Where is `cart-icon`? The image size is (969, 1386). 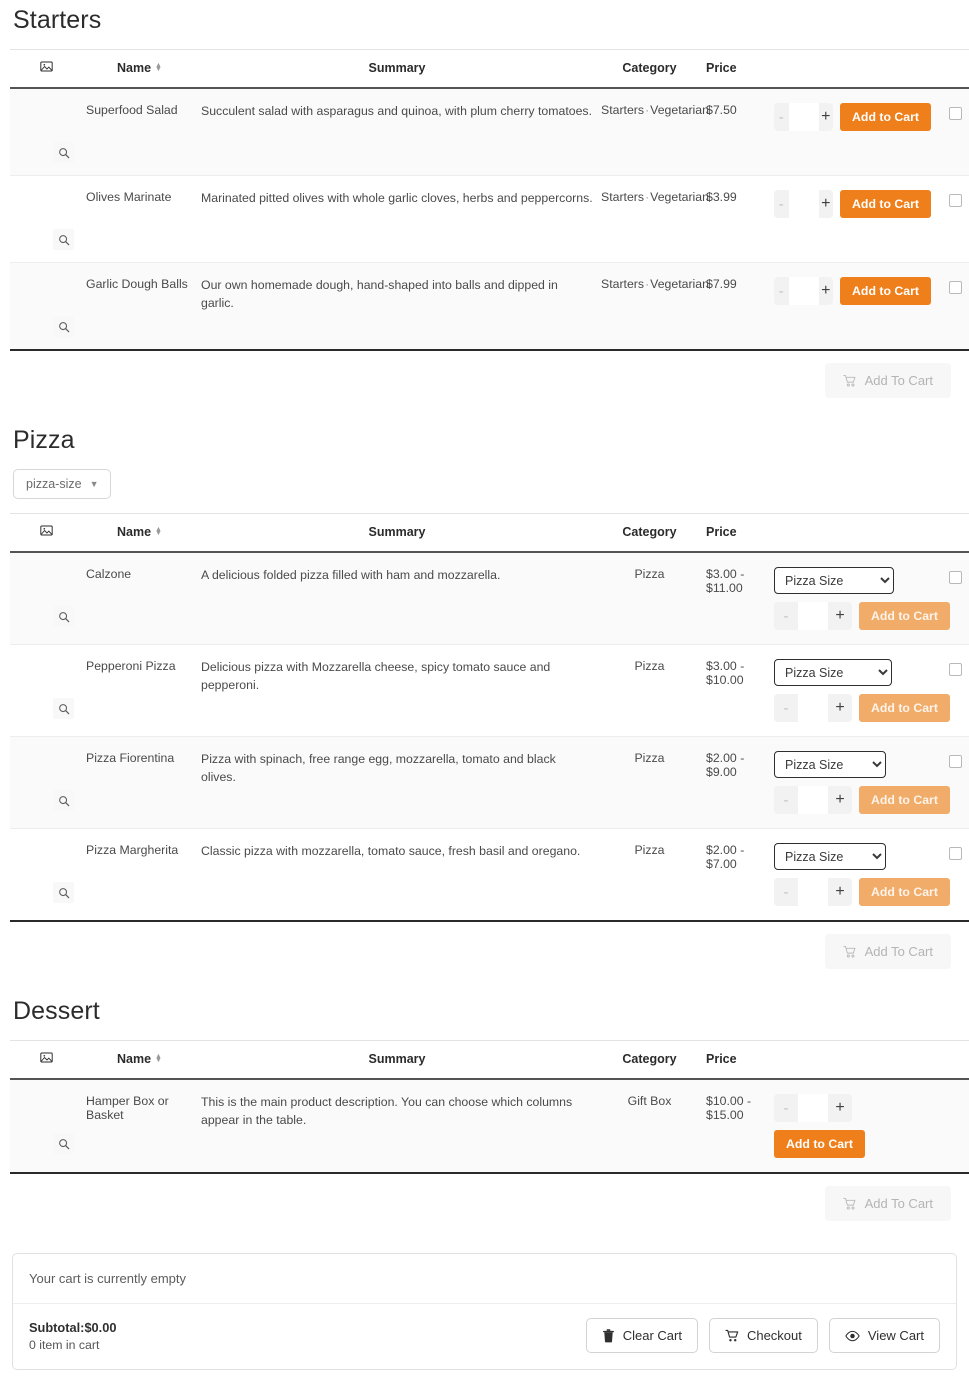 cart-icon is located at coordinates (849, 381).